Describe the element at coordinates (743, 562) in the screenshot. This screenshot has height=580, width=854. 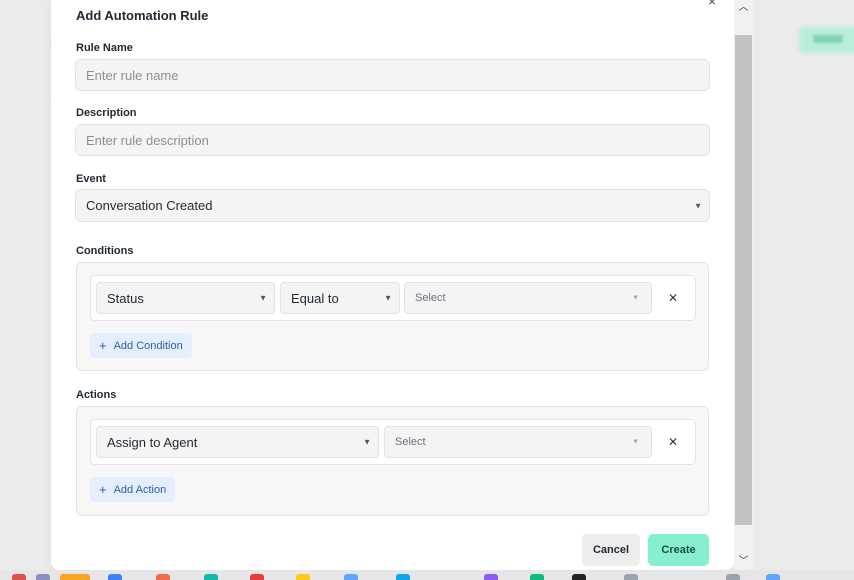
I see `chevron-down-icon: ﹀` at that location.